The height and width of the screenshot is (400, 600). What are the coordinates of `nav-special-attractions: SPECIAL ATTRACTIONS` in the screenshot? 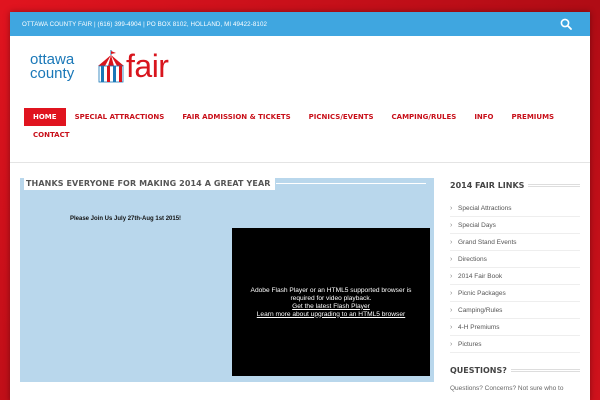 It's located at (120, 117).